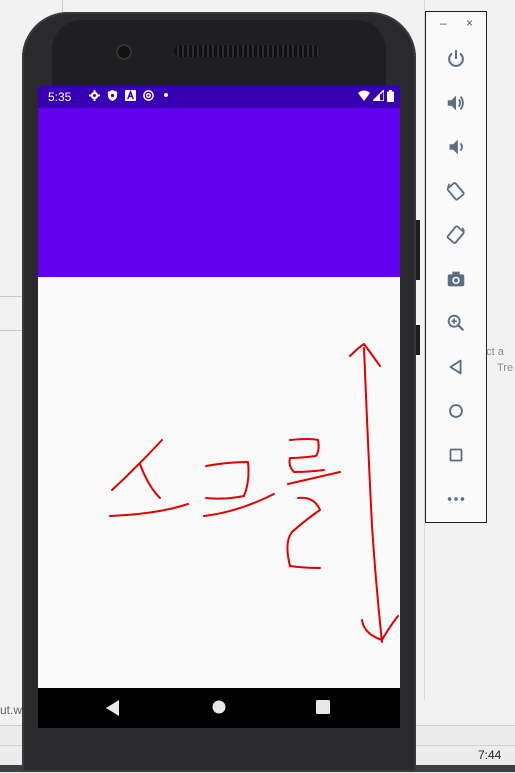 This screenshot has width=515, height=773. I want to click on home-button, so click(219, 709).